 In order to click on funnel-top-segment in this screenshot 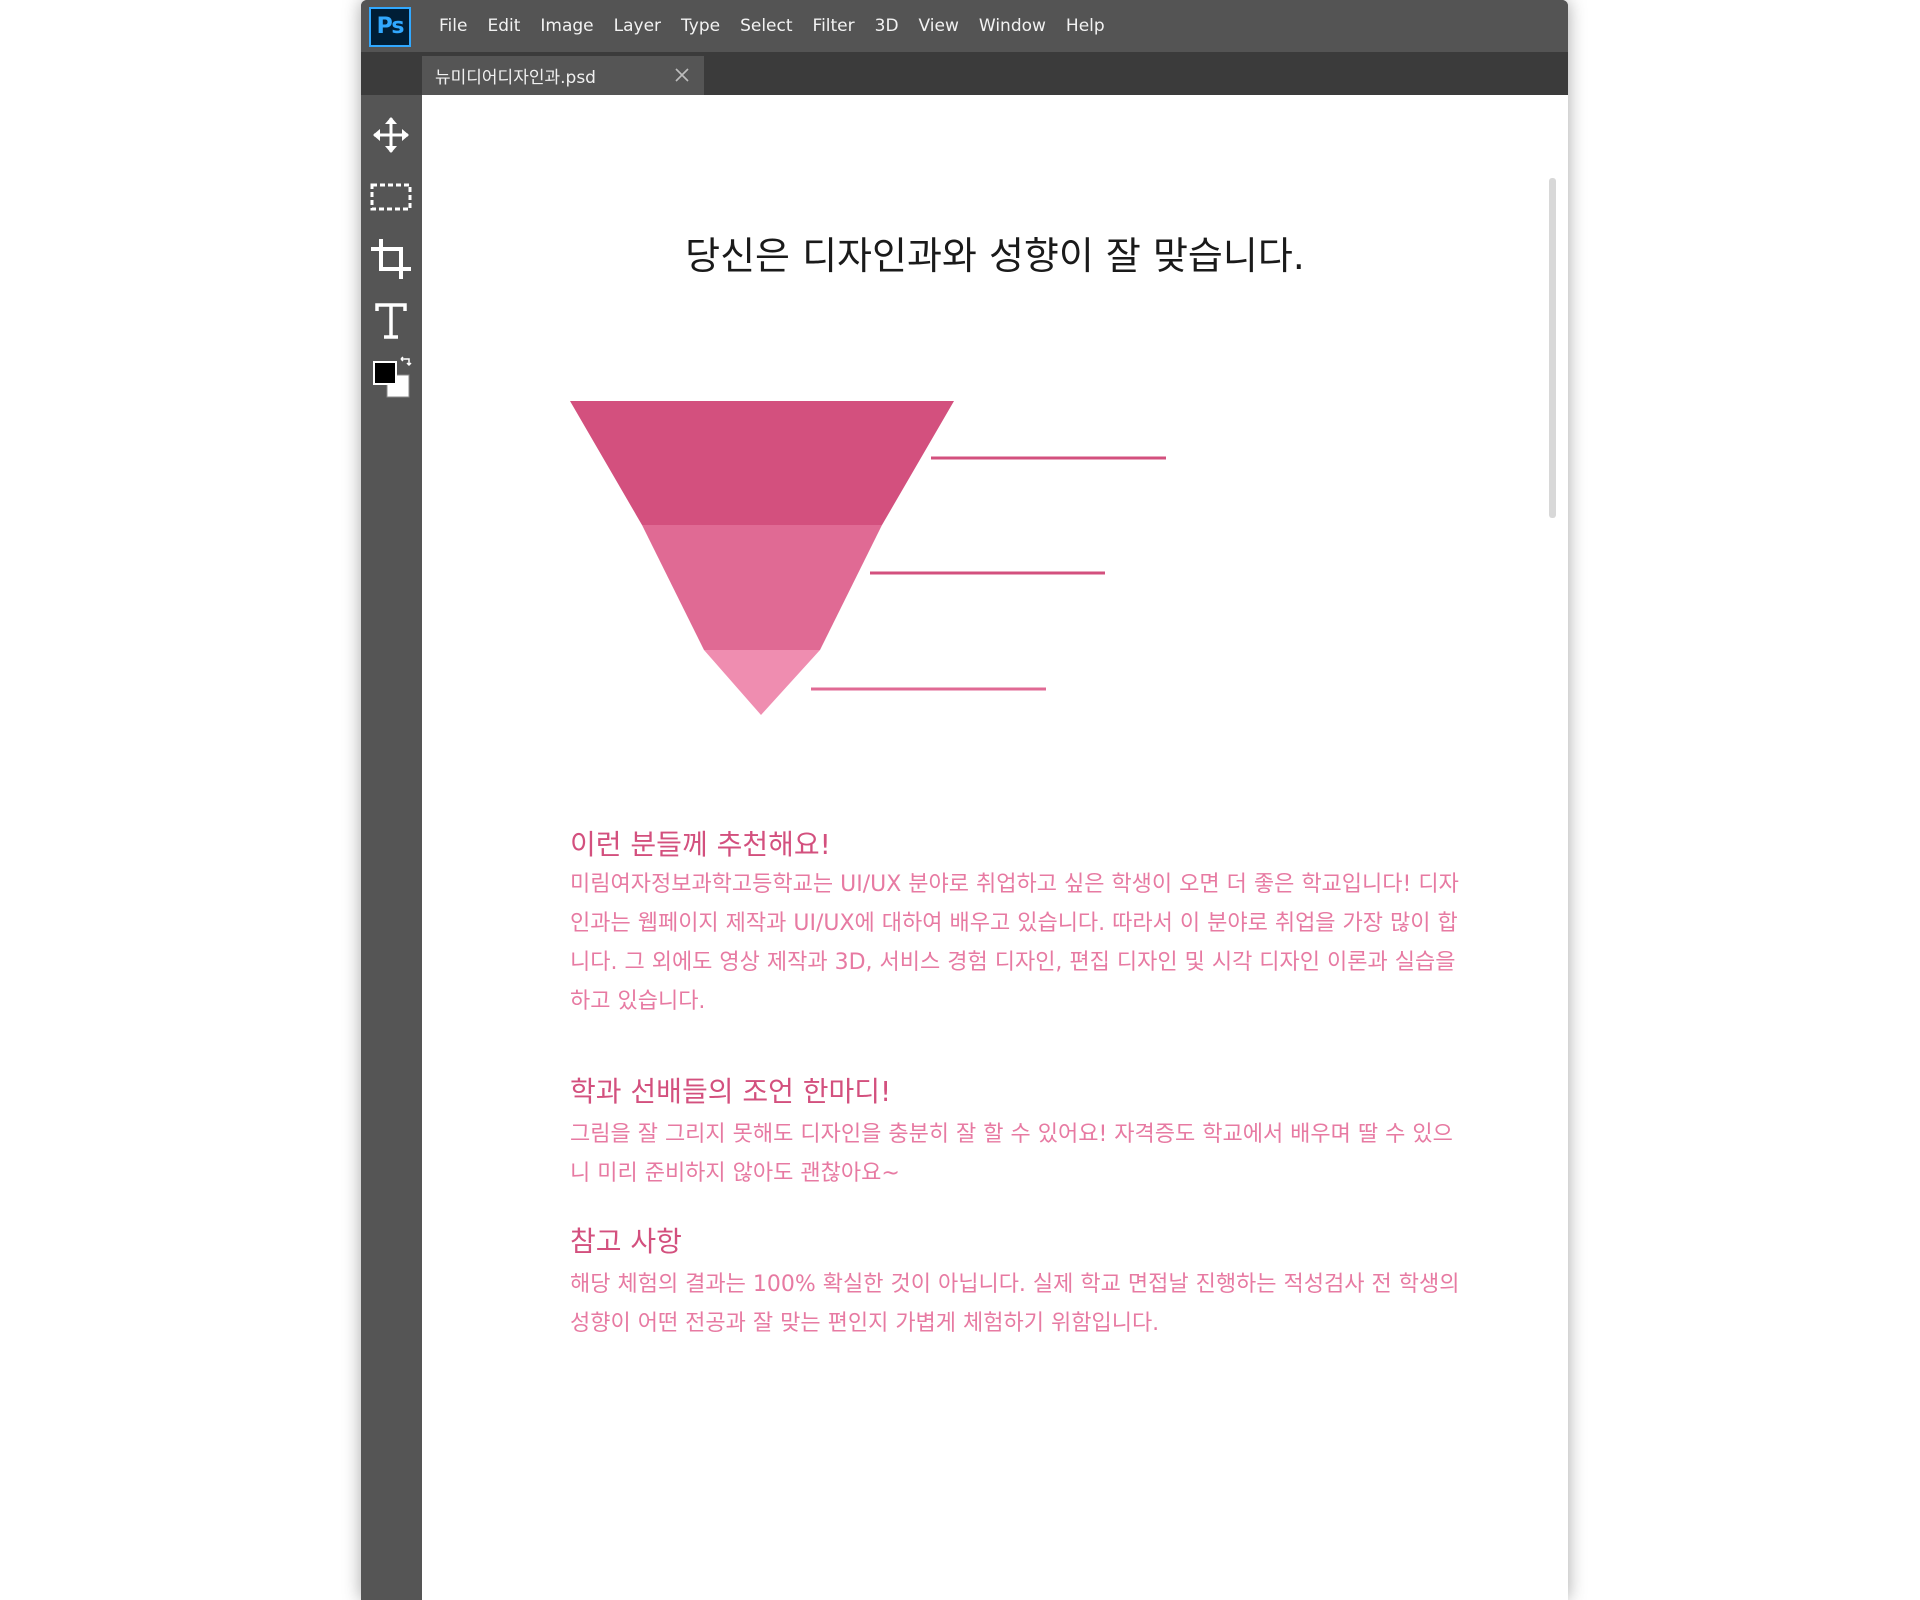, I will do `click(762, 463)`.